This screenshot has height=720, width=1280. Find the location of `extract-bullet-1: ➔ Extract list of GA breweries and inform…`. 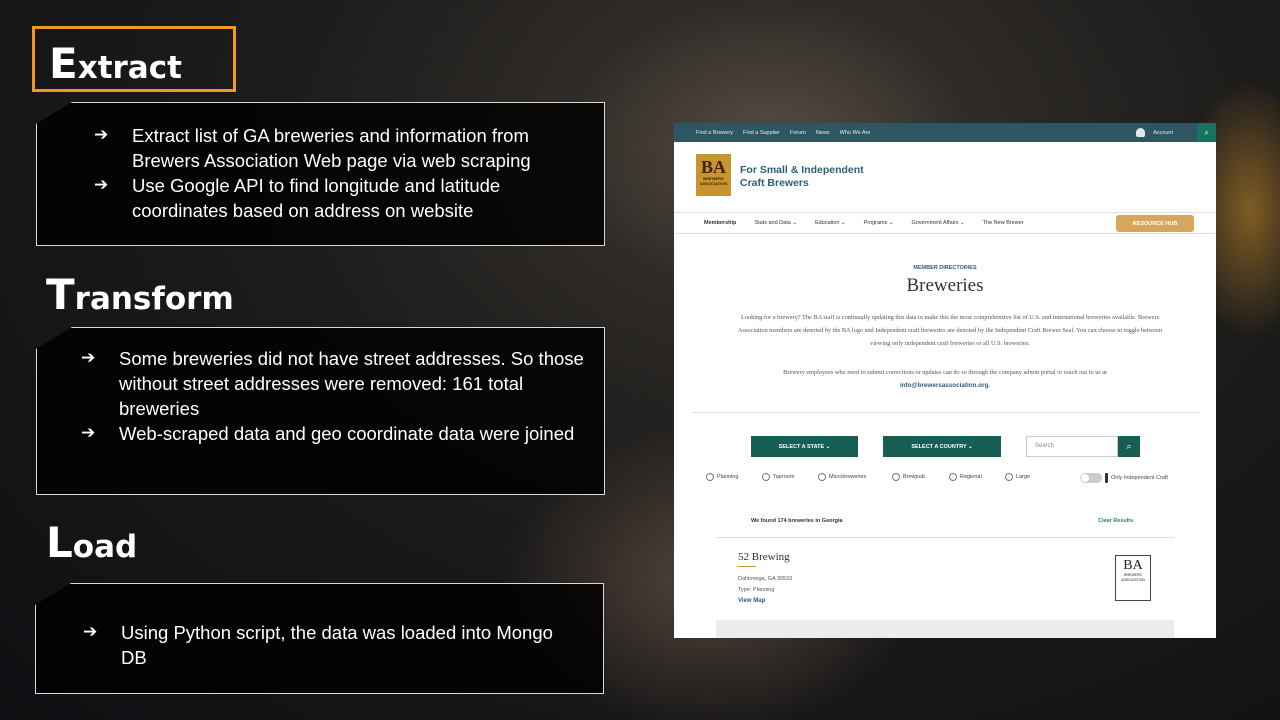

extract-bullet-1: ➔ Extract list of GA breweries and inform… is located at coordinates (312, 148).